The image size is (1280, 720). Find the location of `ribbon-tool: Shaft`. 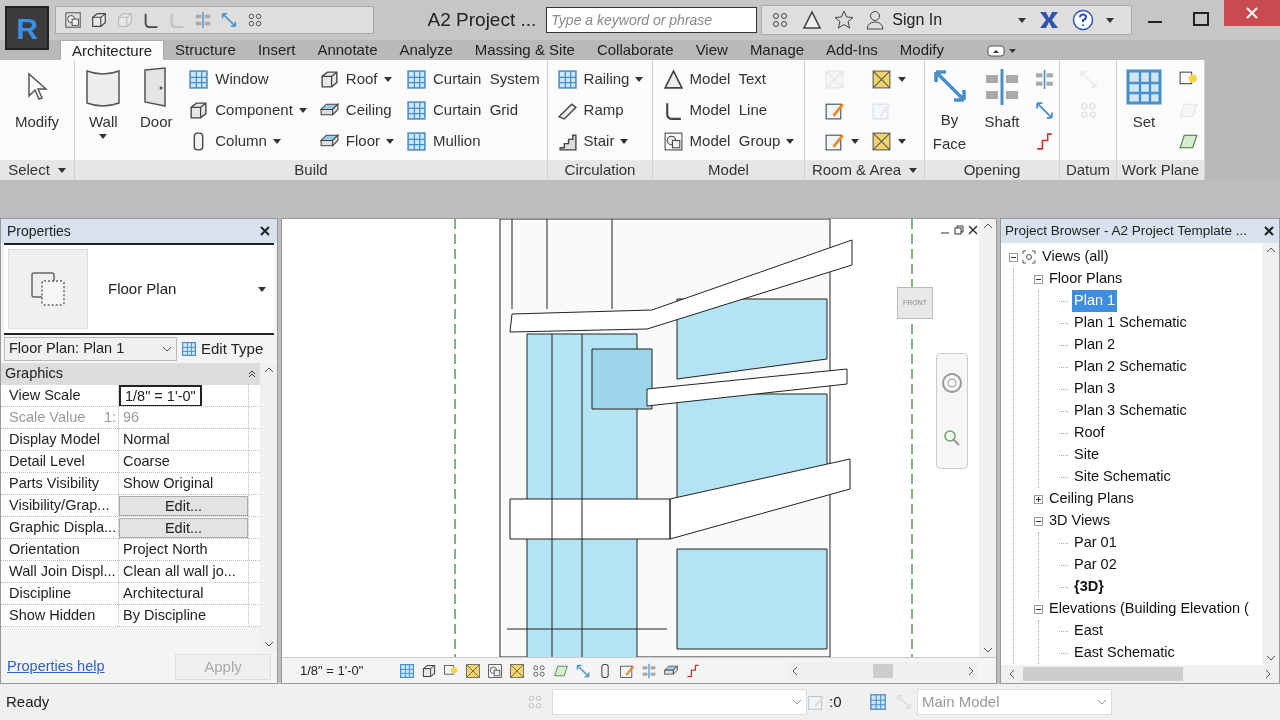

ribbon-tool: Shaft is located at coordinates (1002, 108).